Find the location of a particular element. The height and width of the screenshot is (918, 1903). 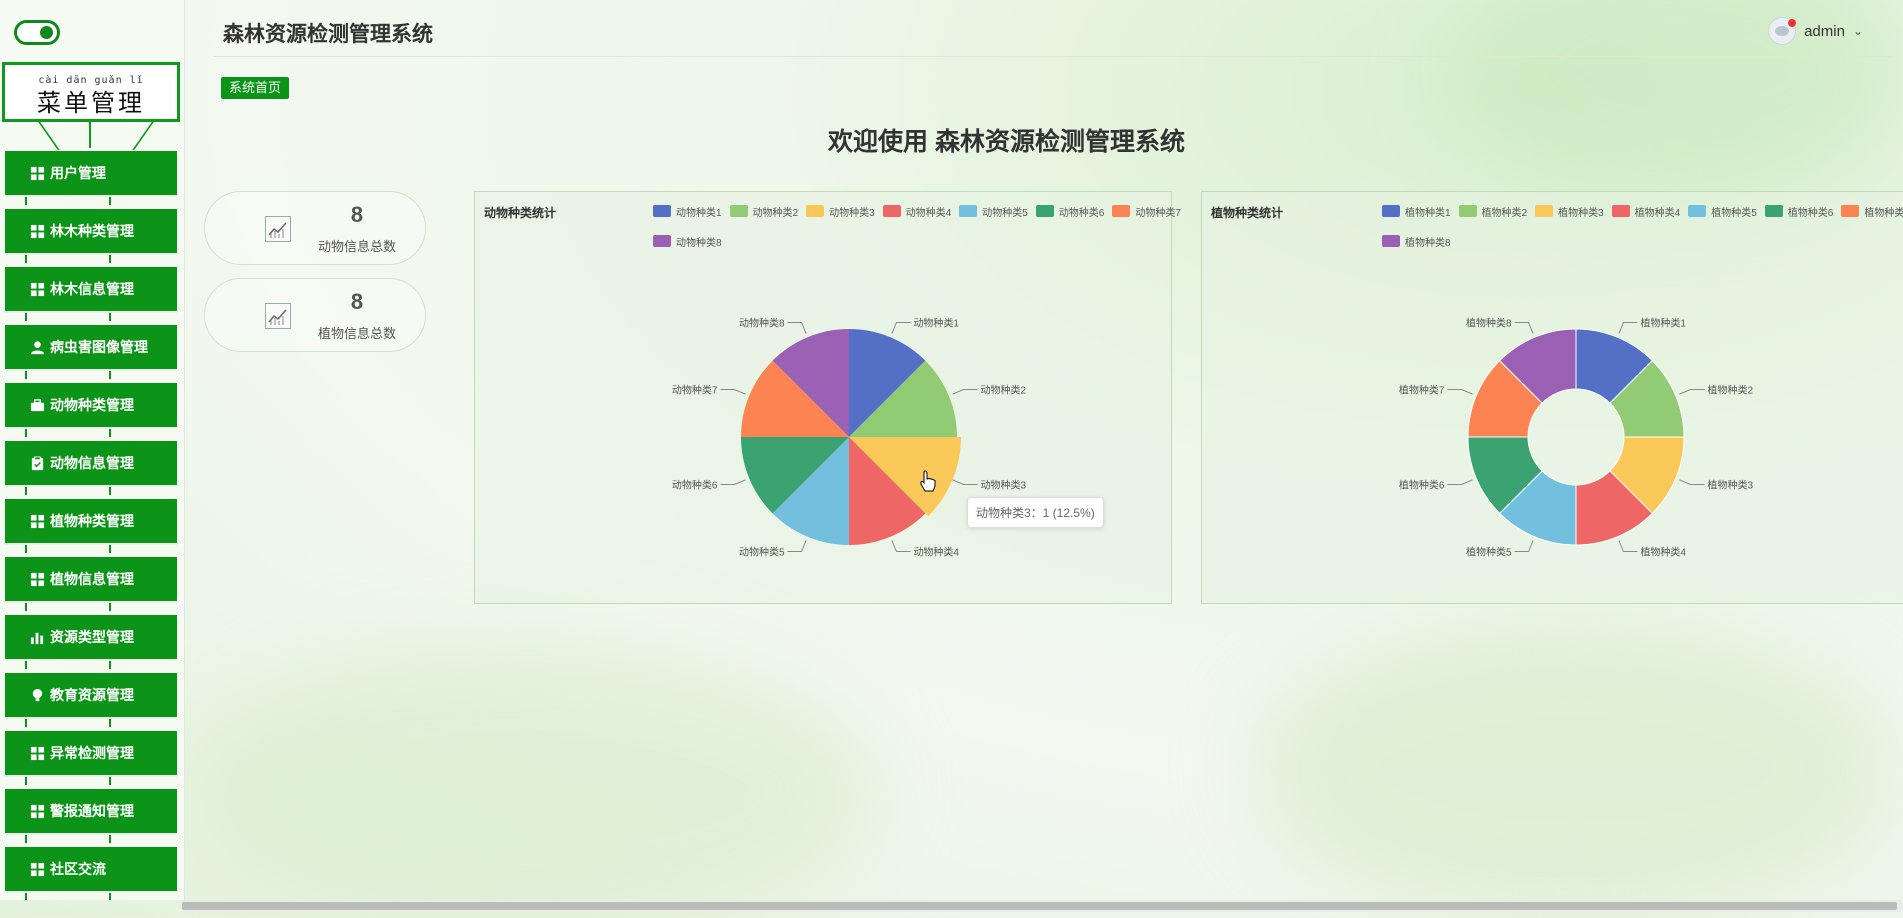

sidebar-item-label: 林木种类管理 is located at coordinates (92, 231).